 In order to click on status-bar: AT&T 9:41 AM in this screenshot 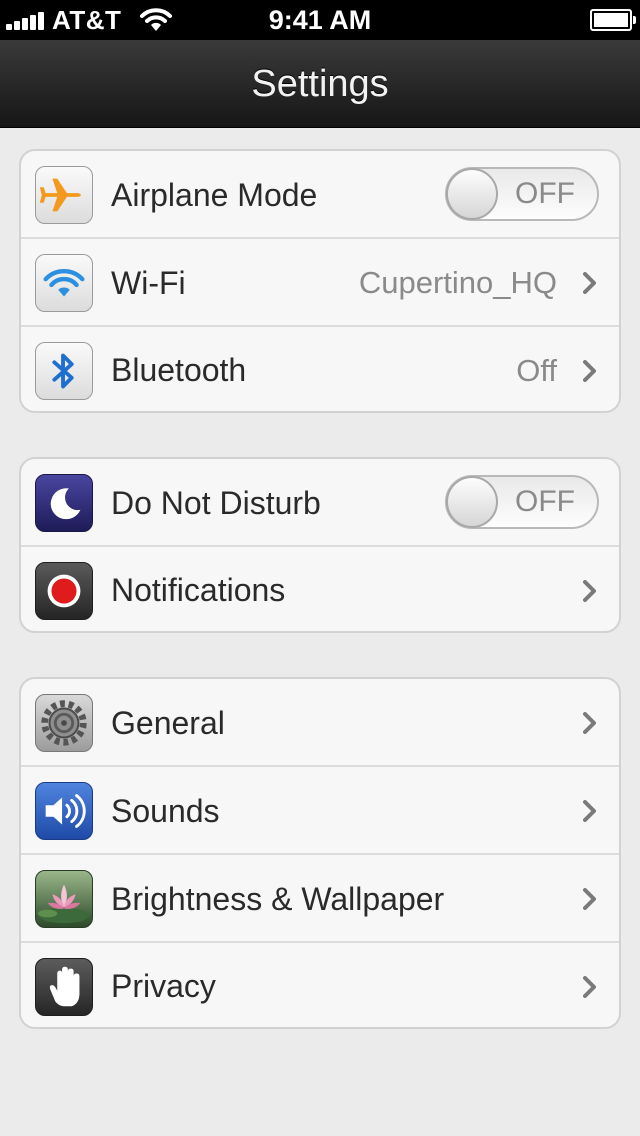, I will do `click(320, 20)`.